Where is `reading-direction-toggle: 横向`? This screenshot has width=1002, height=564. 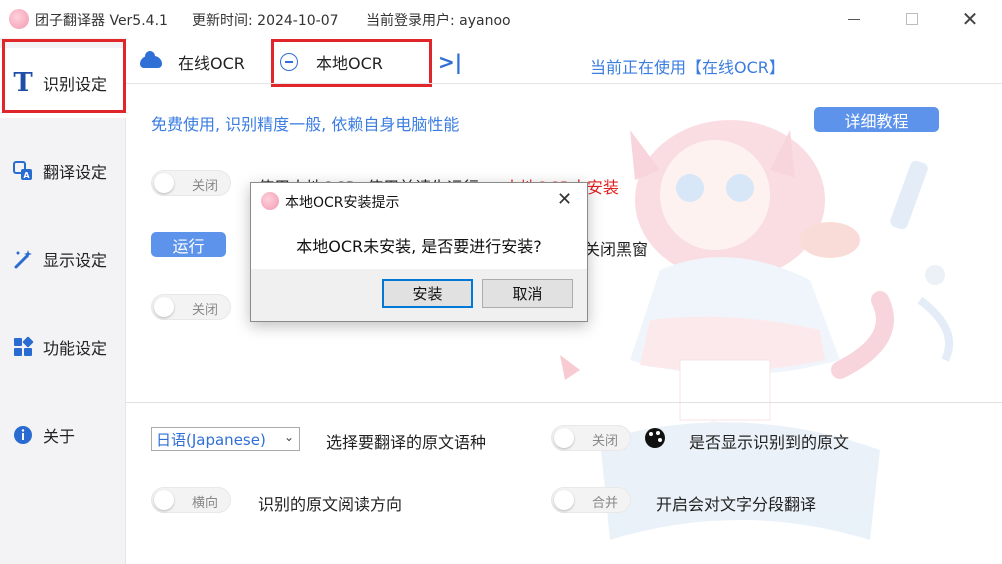
reading-direction-toggle: 横向 is located at coordinates (191, 500).